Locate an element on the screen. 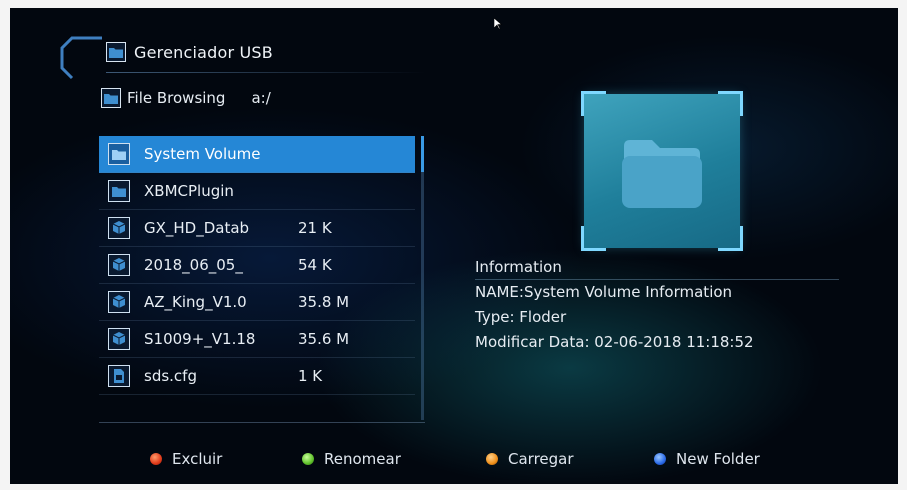 Image resolution: width=907 pixels, height=490 pixels. file-row-az-king: AZ_King_V1.0 35.8 M is located at coordinates (257, 302).